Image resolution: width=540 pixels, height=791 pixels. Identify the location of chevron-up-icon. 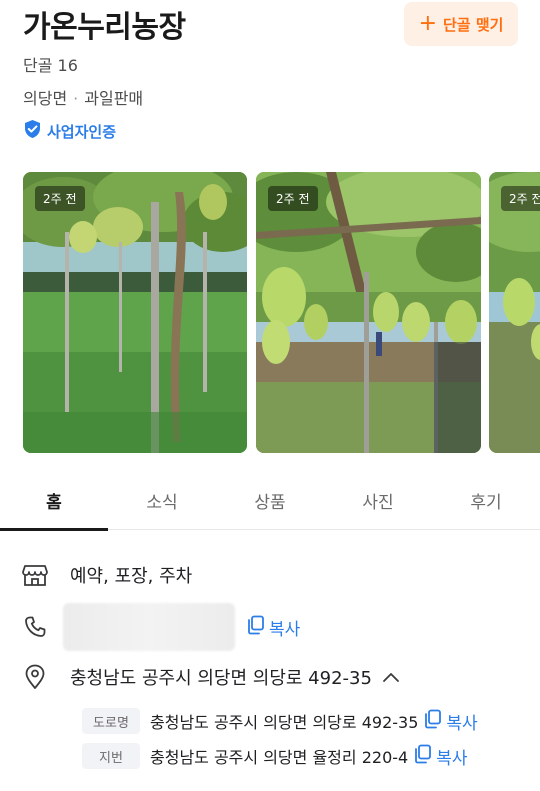
(391, 677).